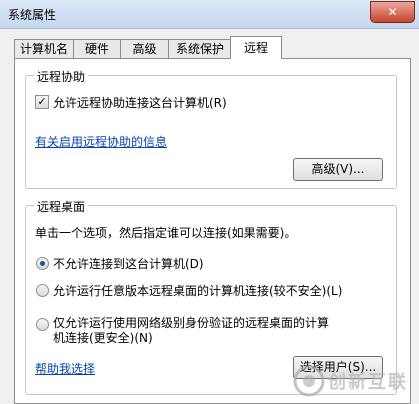 The image size is (419, 404). I want to click on watermark-logo-icon, so click(309, 381).